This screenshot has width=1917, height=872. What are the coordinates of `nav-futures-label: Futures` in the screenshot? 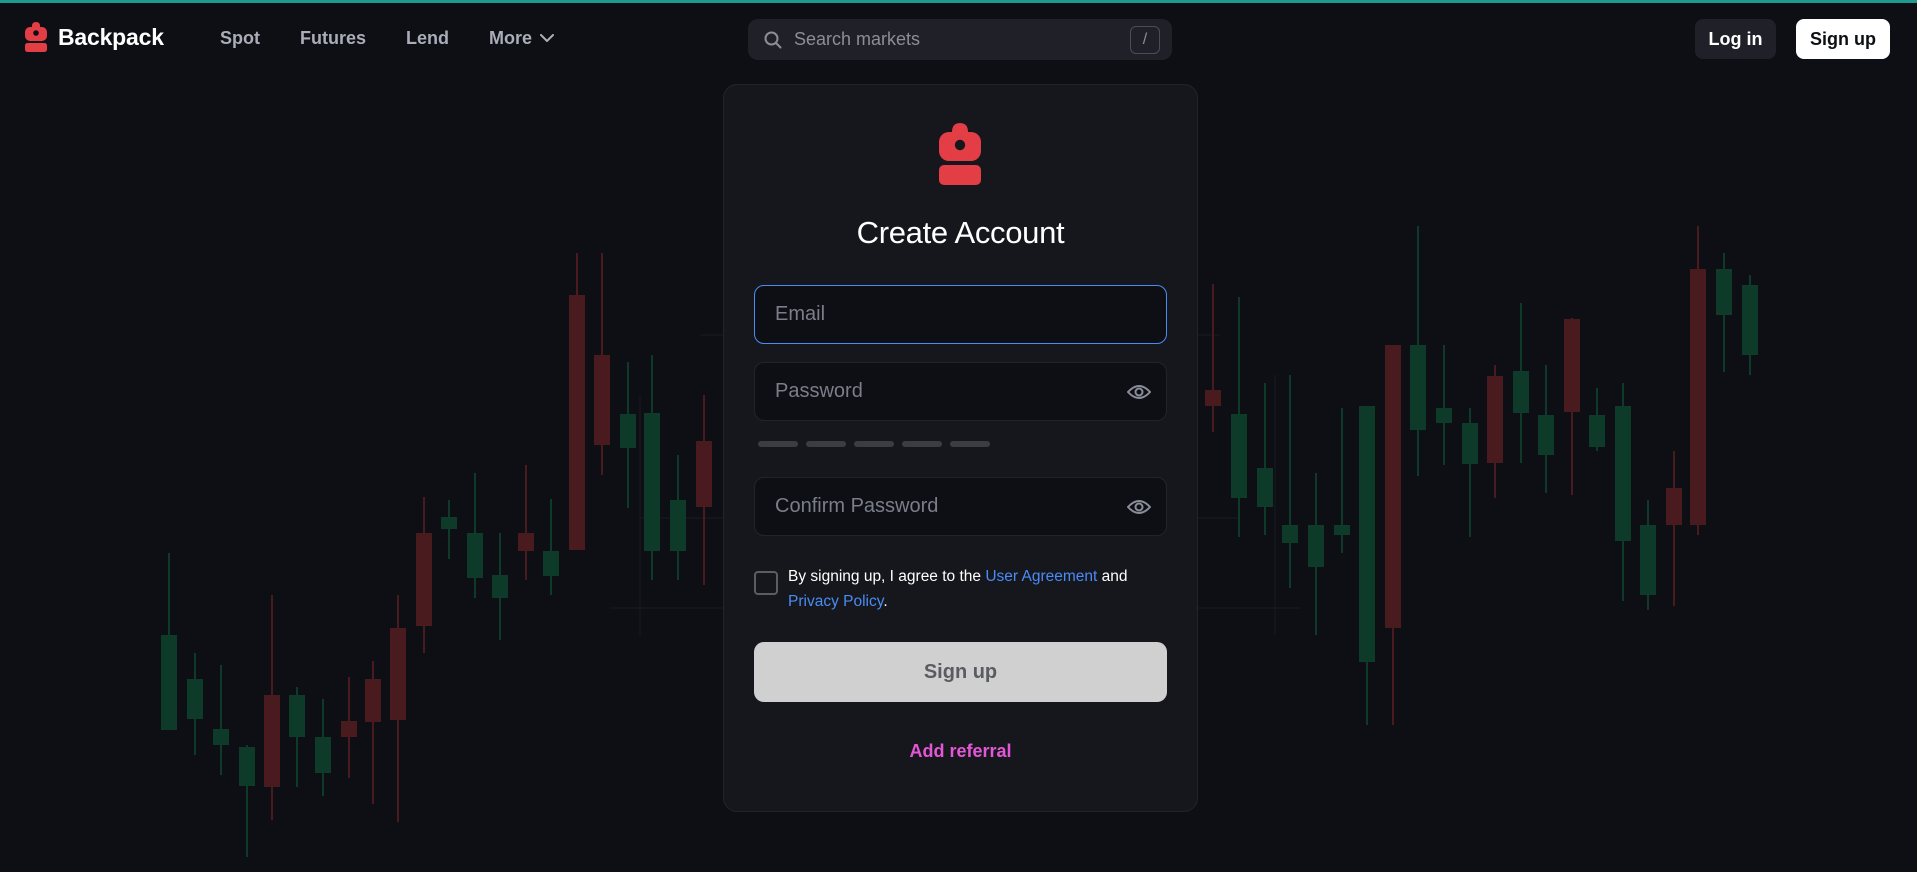 It's located at (333, 38).